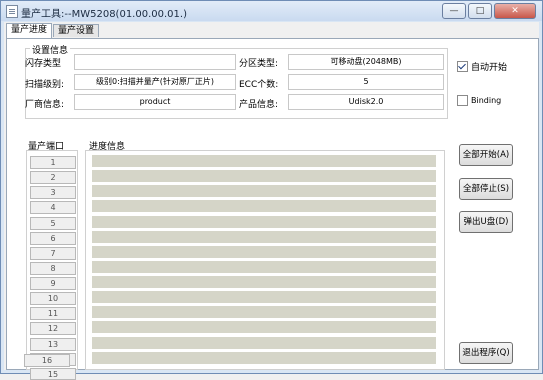  I want to click on partition-field: 可移动盘(2048MB), so click(366, 62).